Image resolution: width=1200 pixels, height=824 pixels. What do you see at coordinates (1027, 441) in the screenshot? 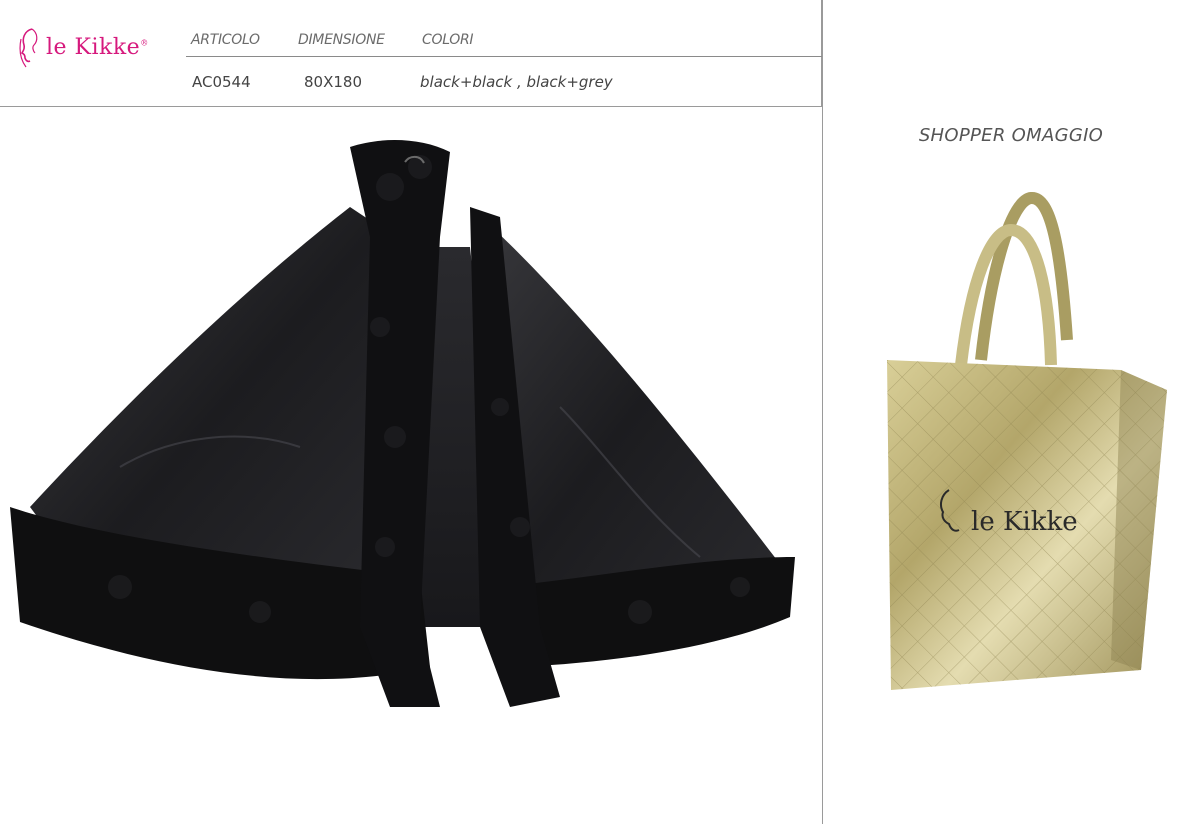
I see `gold-shopper-bag-image: le Kikke` at bounding box center [1027, 441].